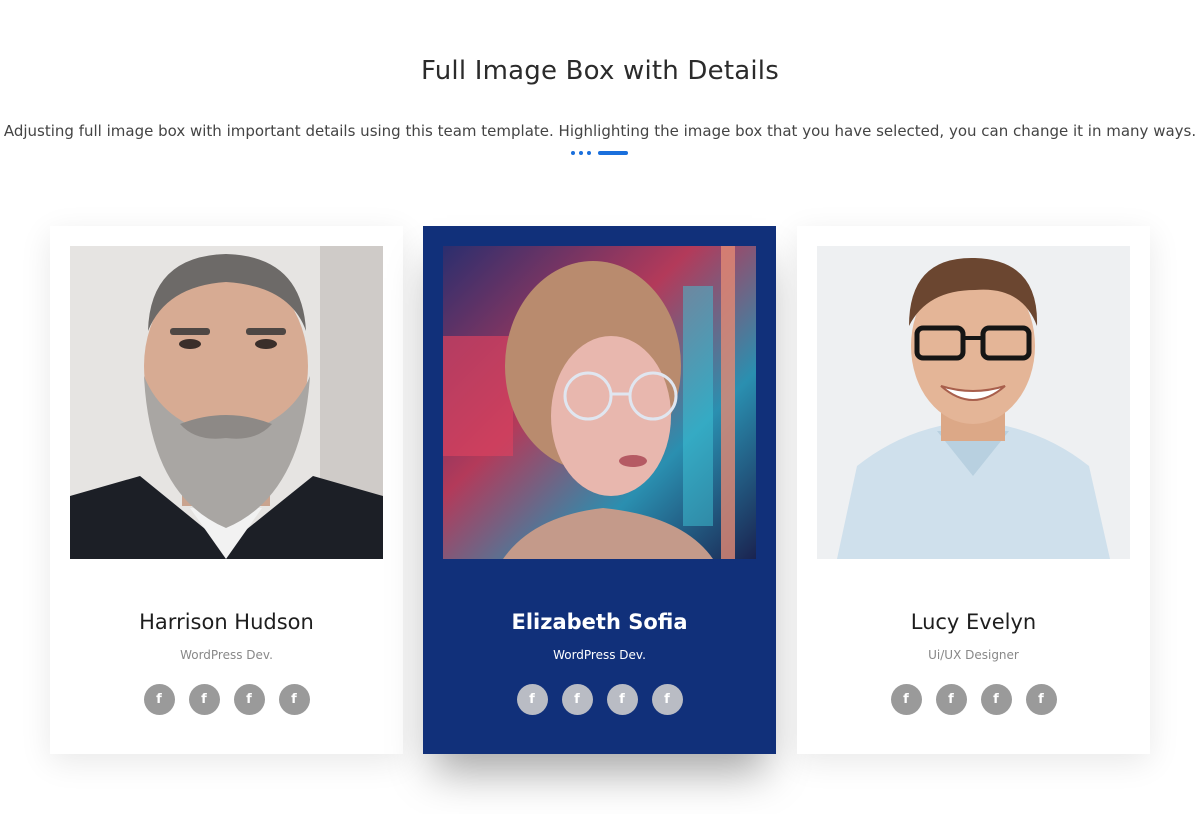  I want to click on member-role: Ui/UX Designer, so click(973, 655).